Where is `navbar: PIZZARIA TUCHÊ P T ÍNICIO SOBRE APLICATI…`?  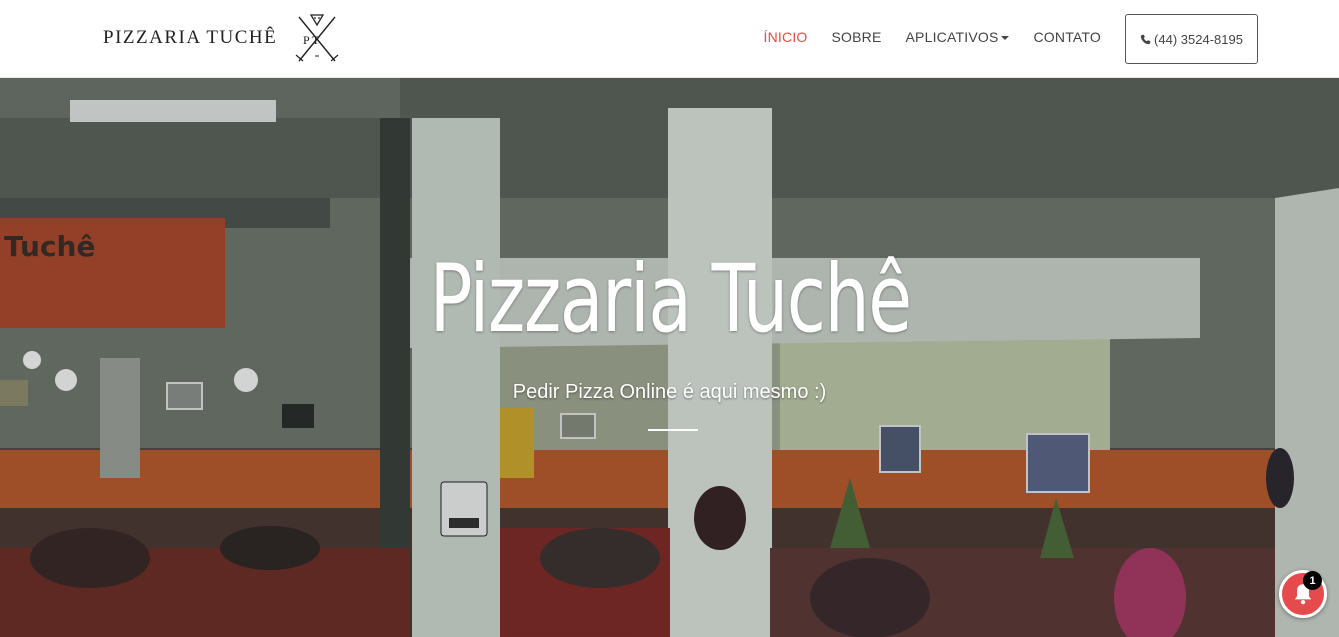 navbar: PIZZARIA TUCHÊ P T ÍNICIO SOBRE APLICATI… is located at coordinates (669, 39).